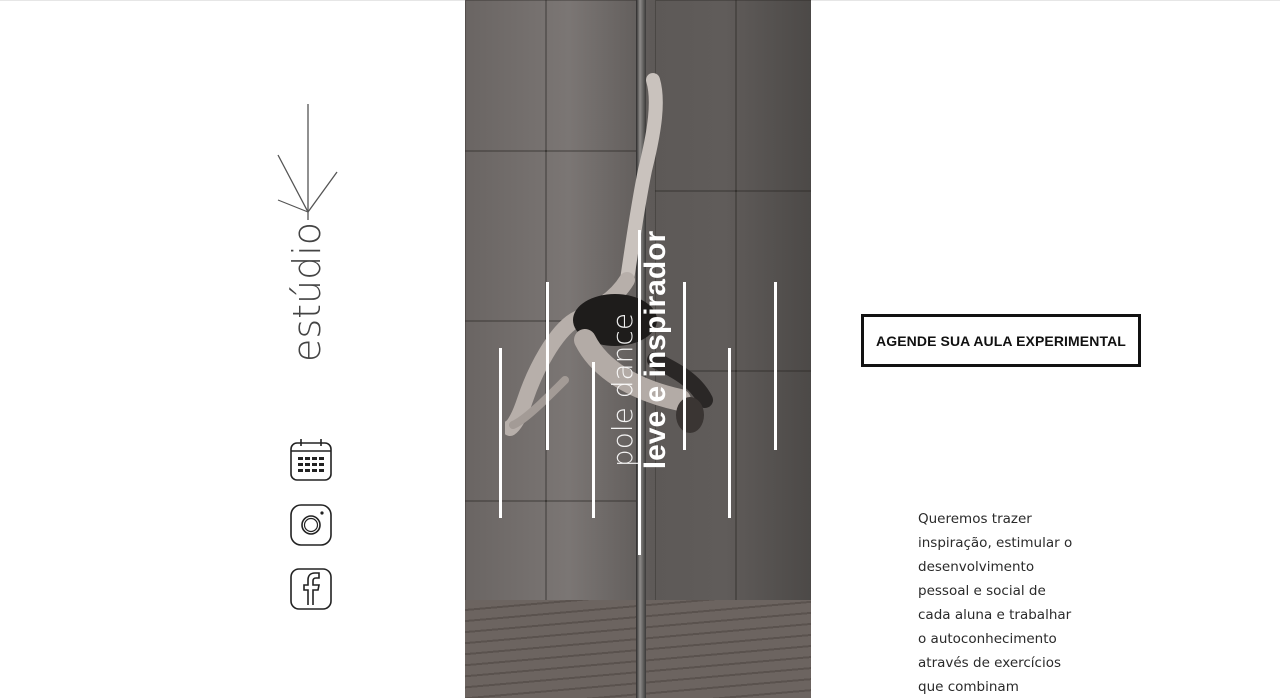 The height and width of the screenshot is (699, 1280). I want to click on intro-line: que combinam, so click(968, 687).